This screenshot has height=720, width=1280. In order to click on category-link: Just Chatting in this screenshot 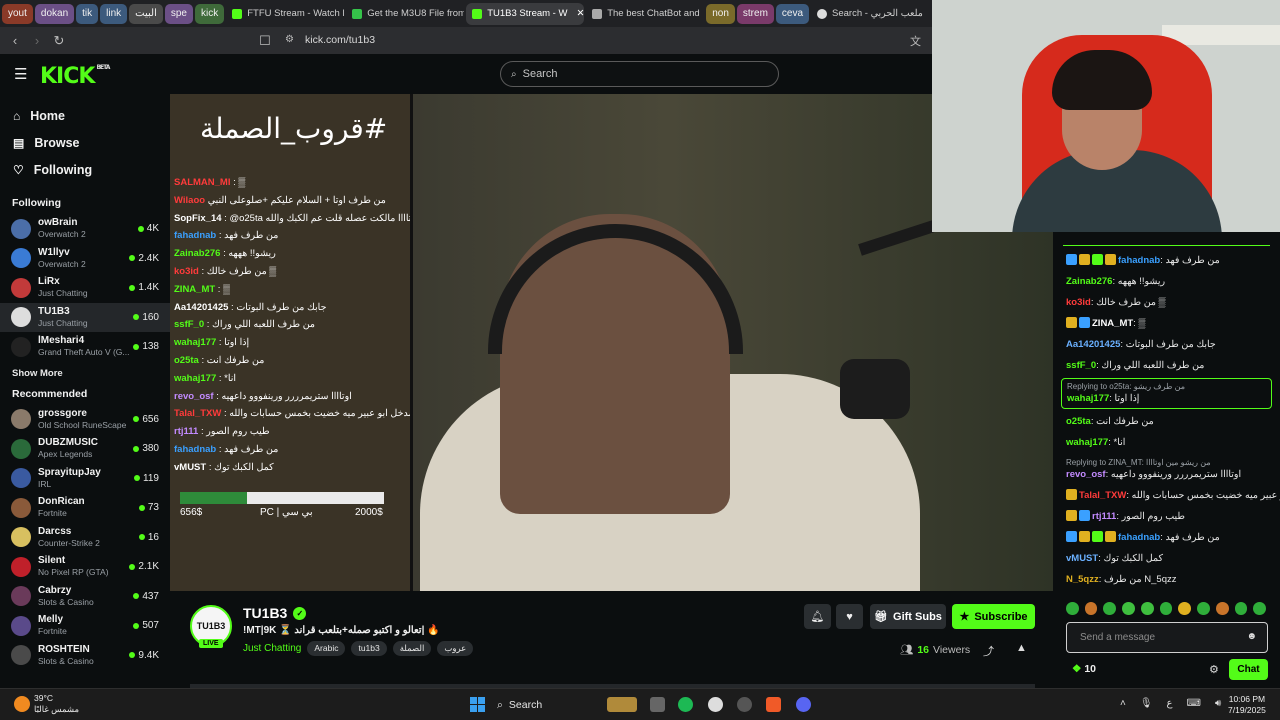, I will do `click(272, 648)`.